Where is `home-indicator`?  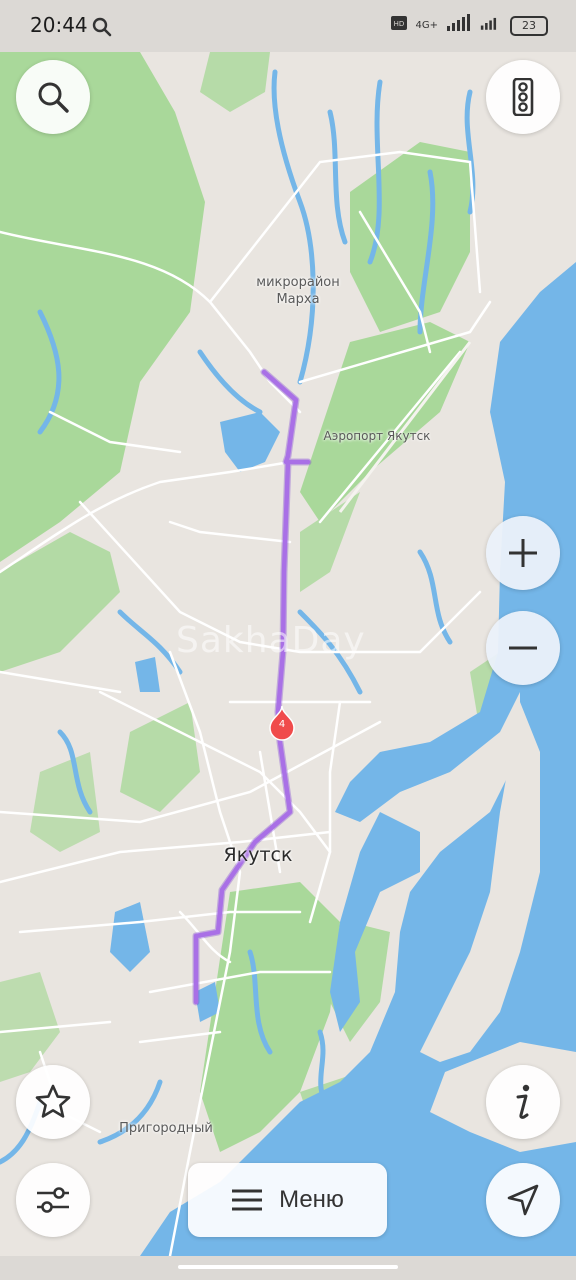
home-indicator is located at coordinates (288, 1267).